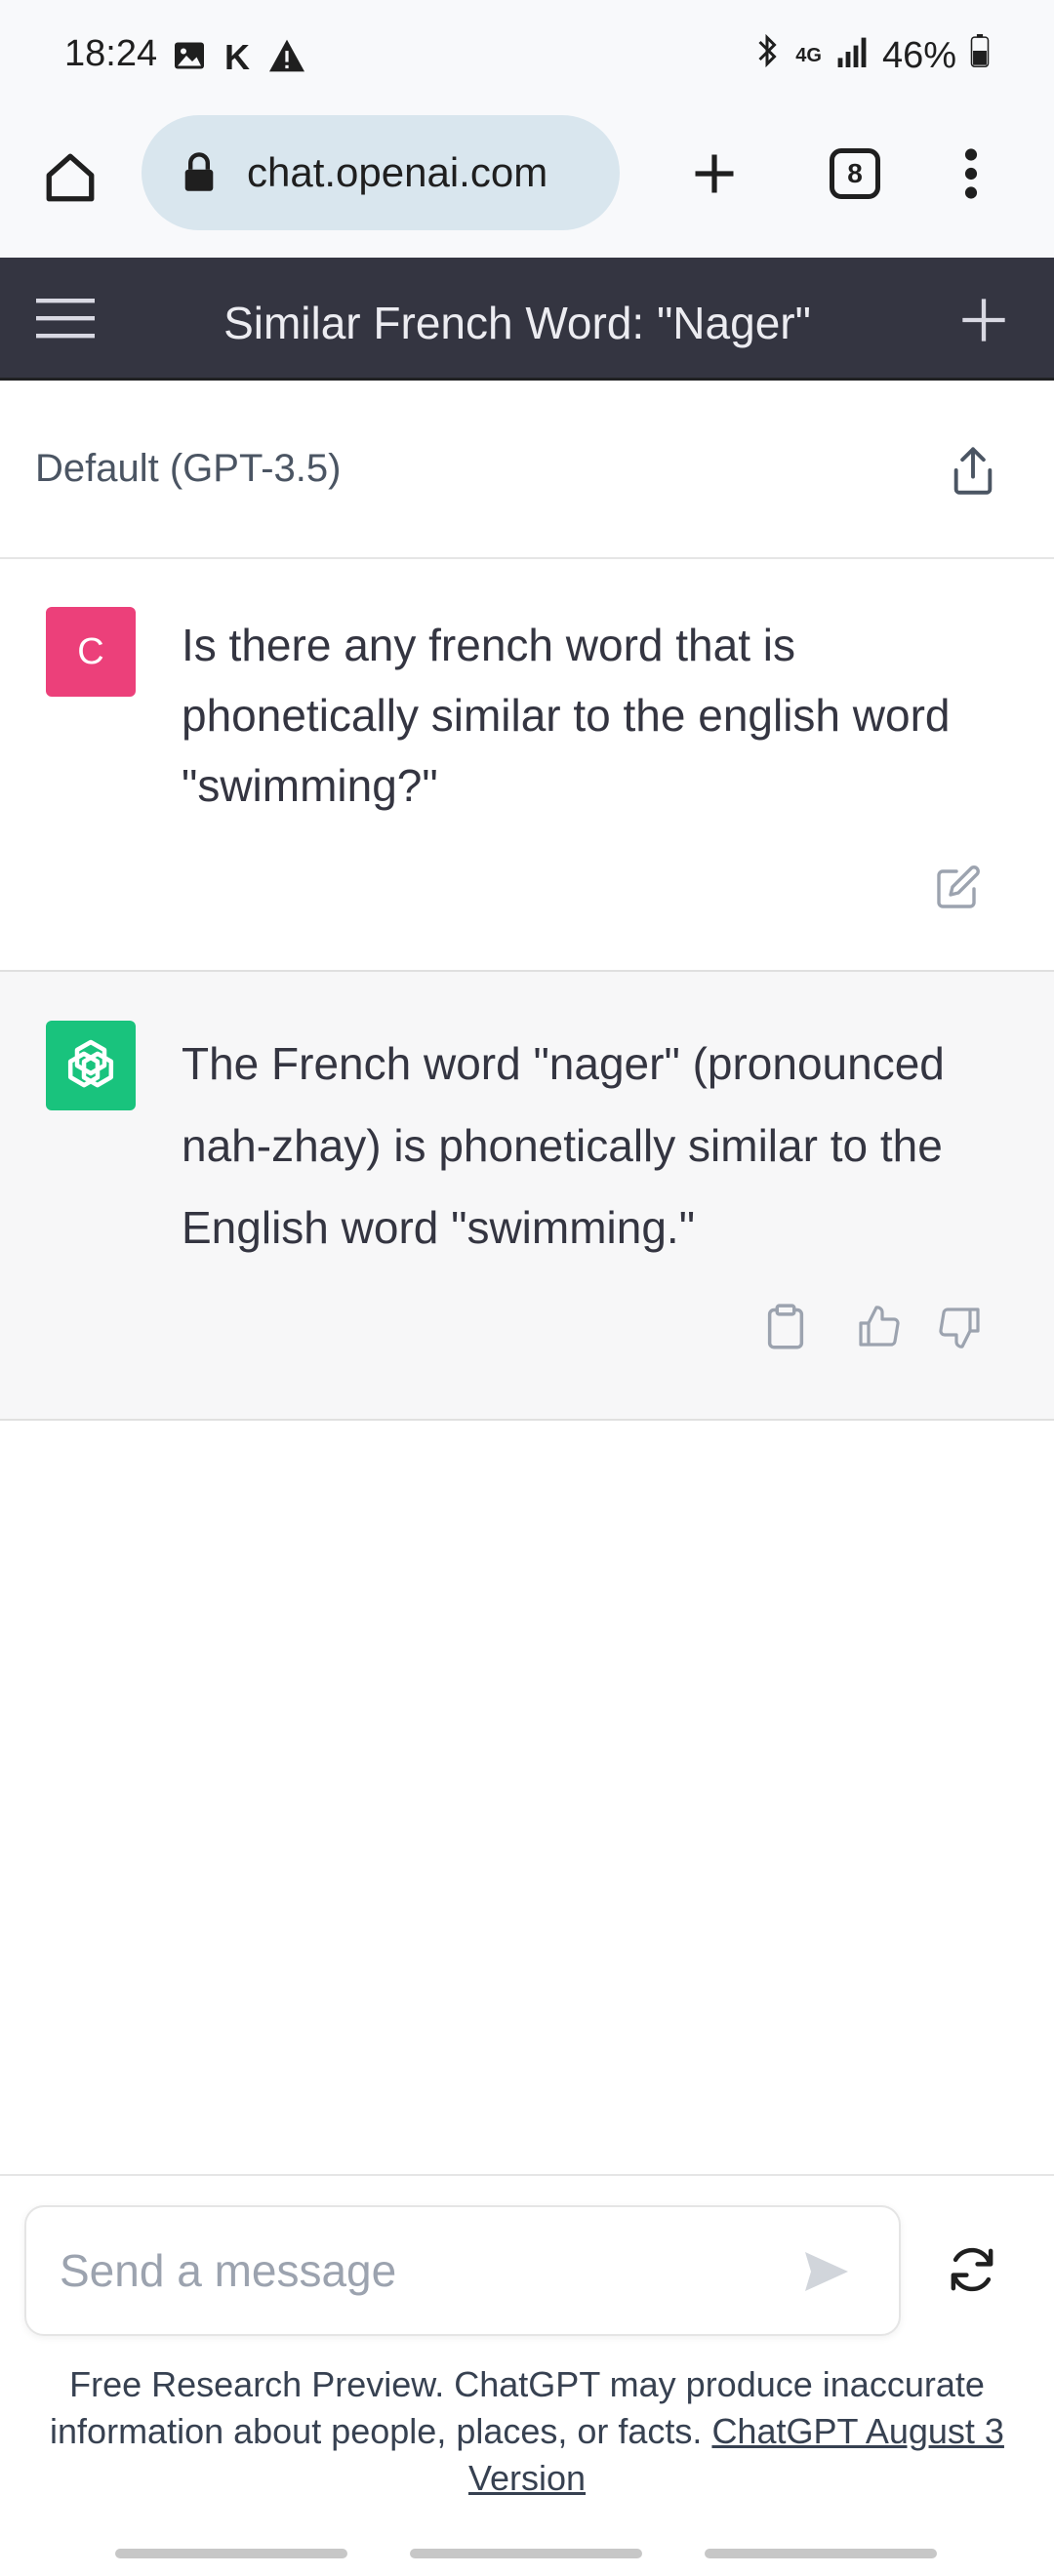 The image size is (1054, 2576). What do you see at coordinates (878, 1327) in the screenshot?
I see `thumbs-up-icon` at bounding box center [878, 1327].